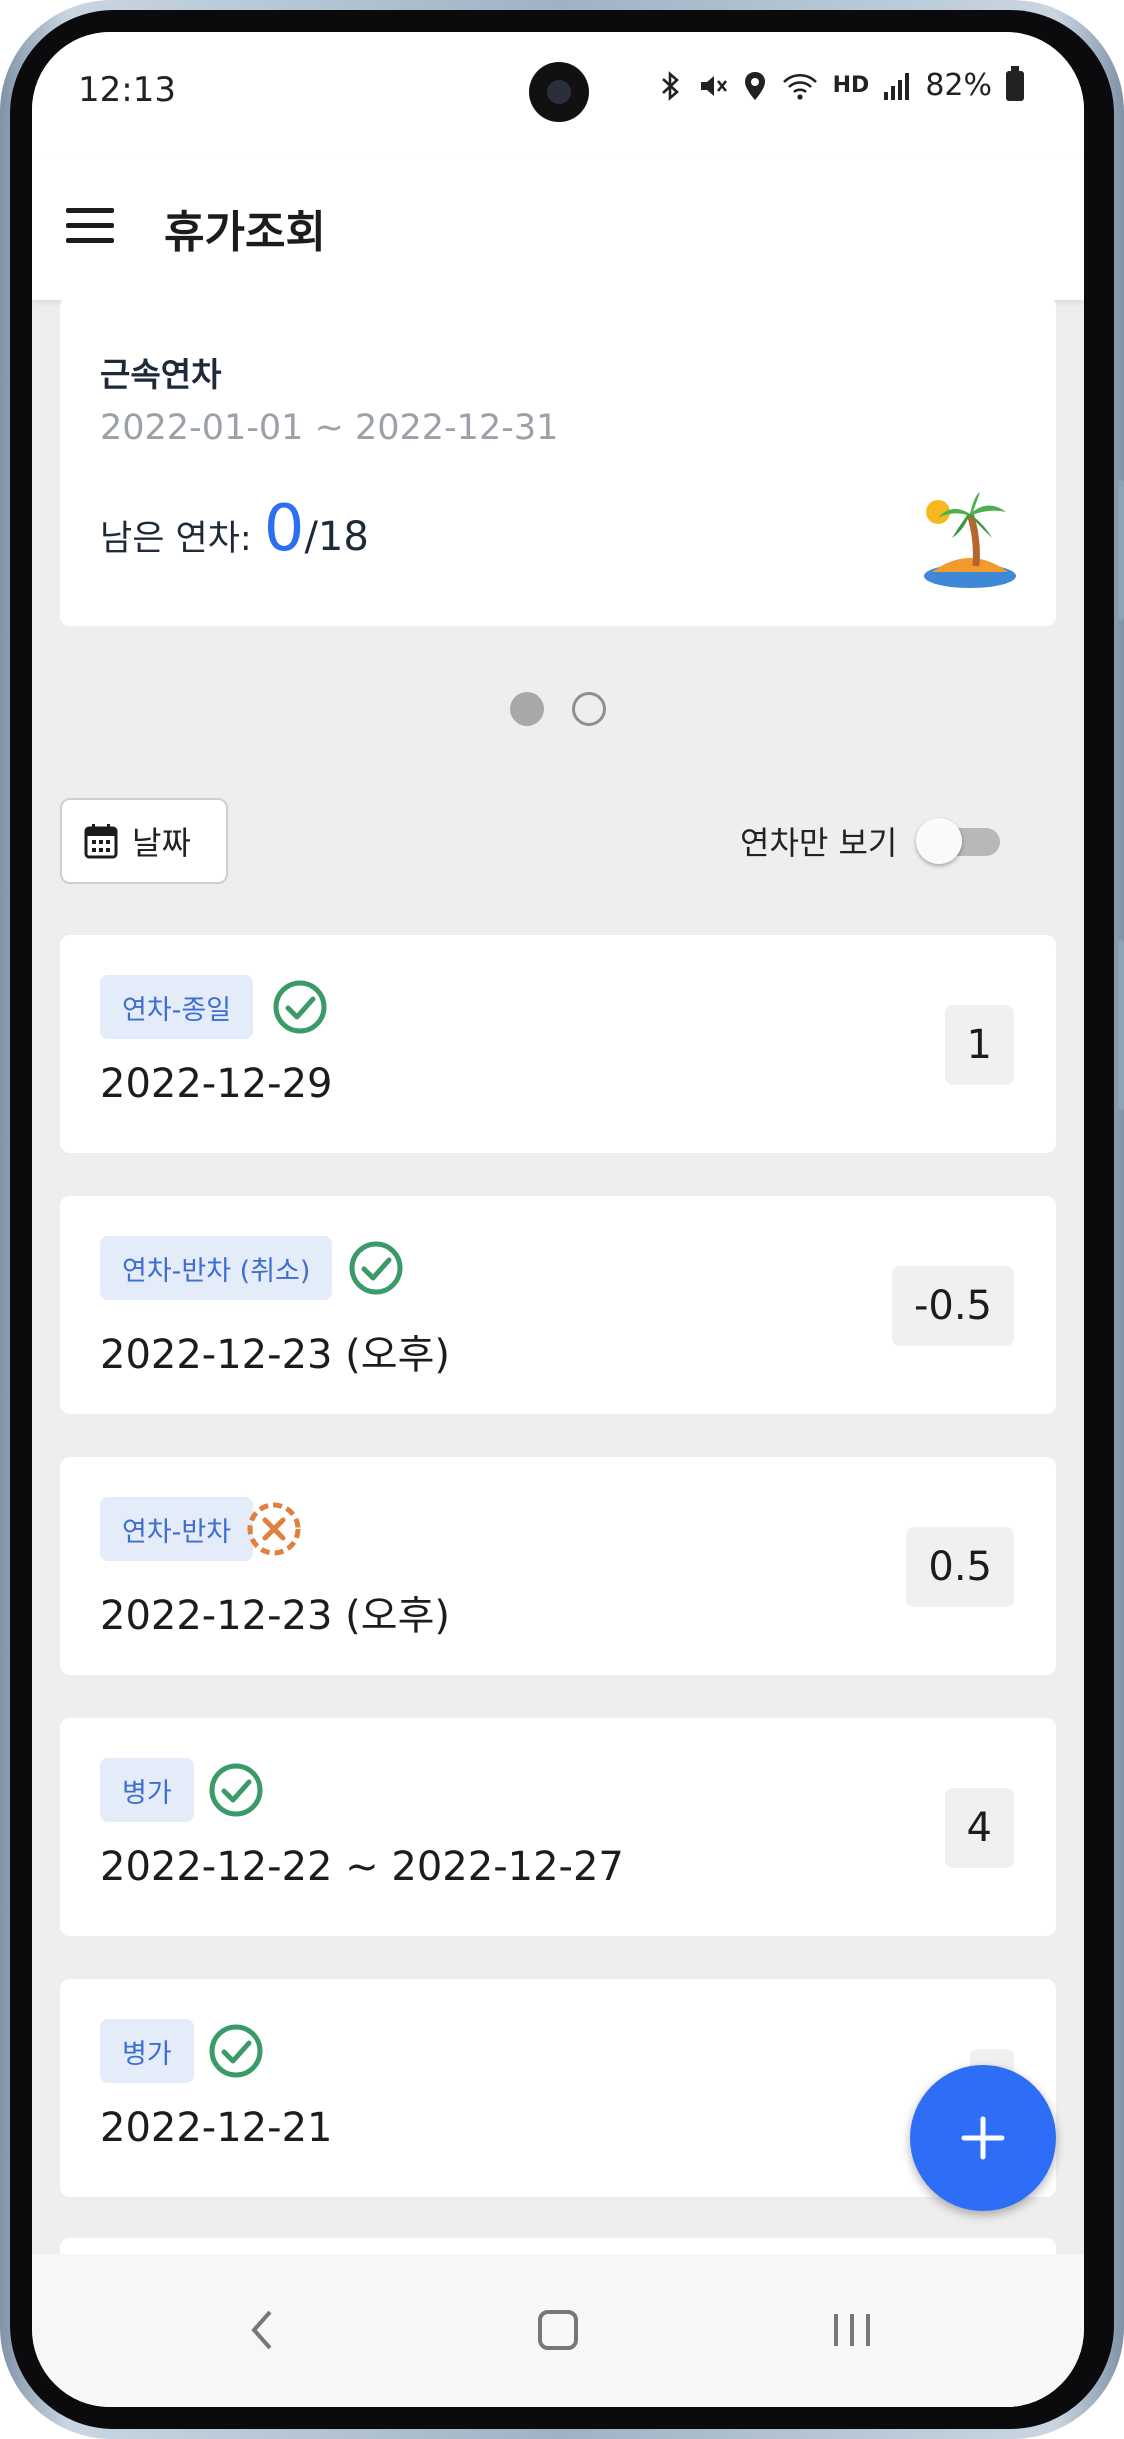 This screenshot has width=1124, height=2439. What do you see at coordinates (527, 709) in the screenshot?
I see `pager-dot-active` at bounding box center [527, 709].